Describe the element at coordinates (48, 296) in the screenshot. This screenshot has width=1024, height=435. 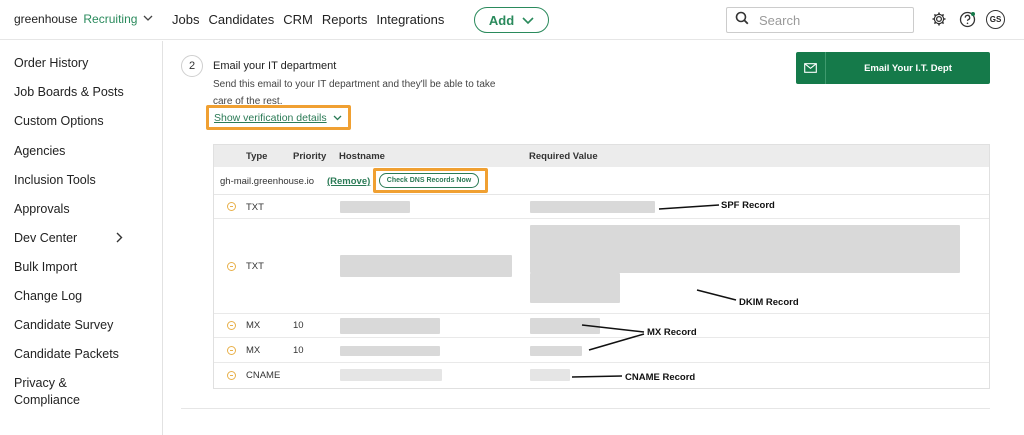
I see `sidebar-item-change-log: Change Log` at that location.